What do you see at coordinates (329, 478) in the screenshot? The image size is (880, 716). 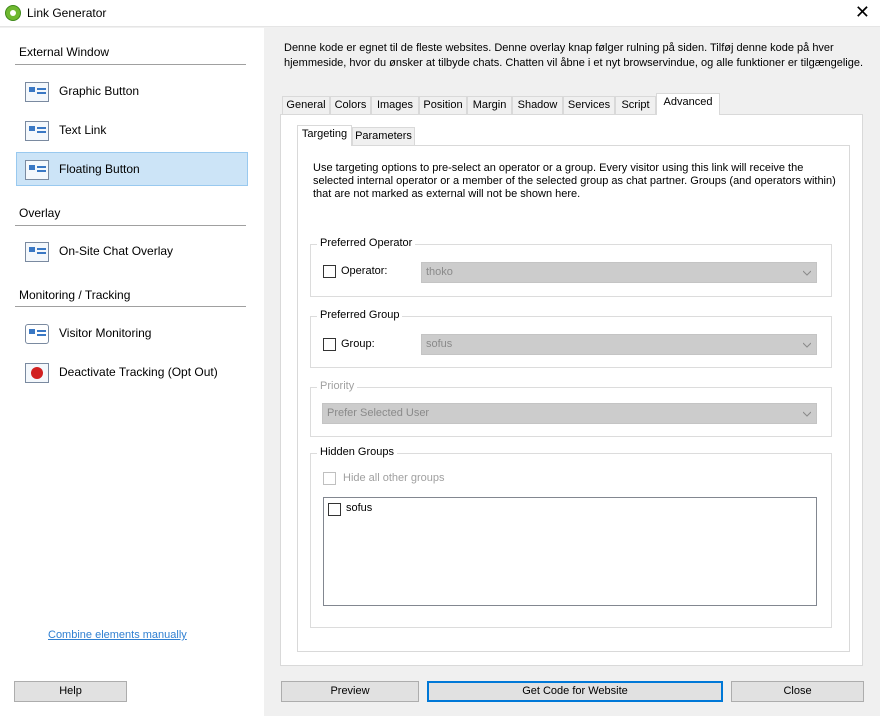 I see `hide-all-checkbox` at bounding box center [329, 478].